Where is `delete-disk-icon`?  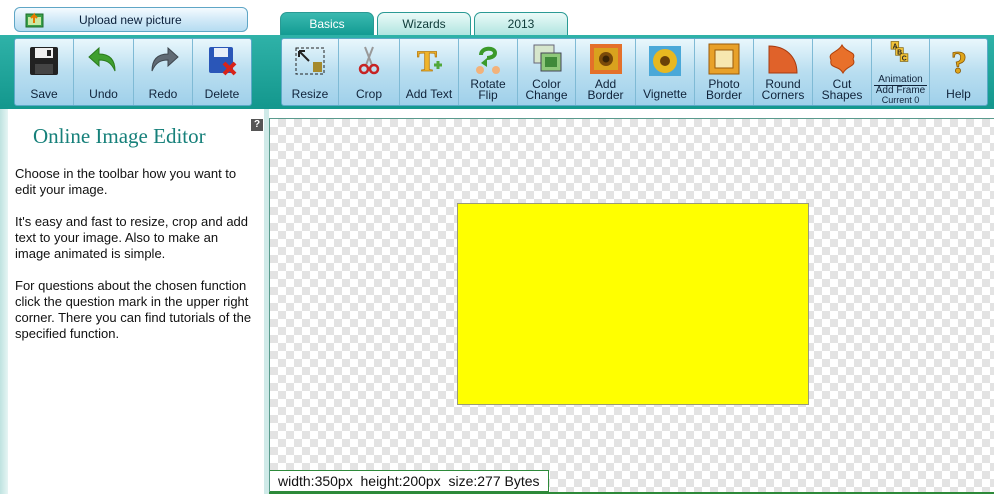 delete-disk-icon is located at coordinates (223, 61).